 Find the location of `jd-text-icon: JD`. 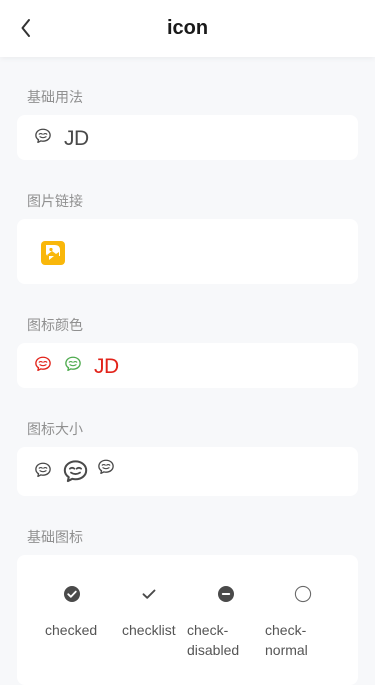

jd-text-icon: JD is located at coordinates (76, 138).